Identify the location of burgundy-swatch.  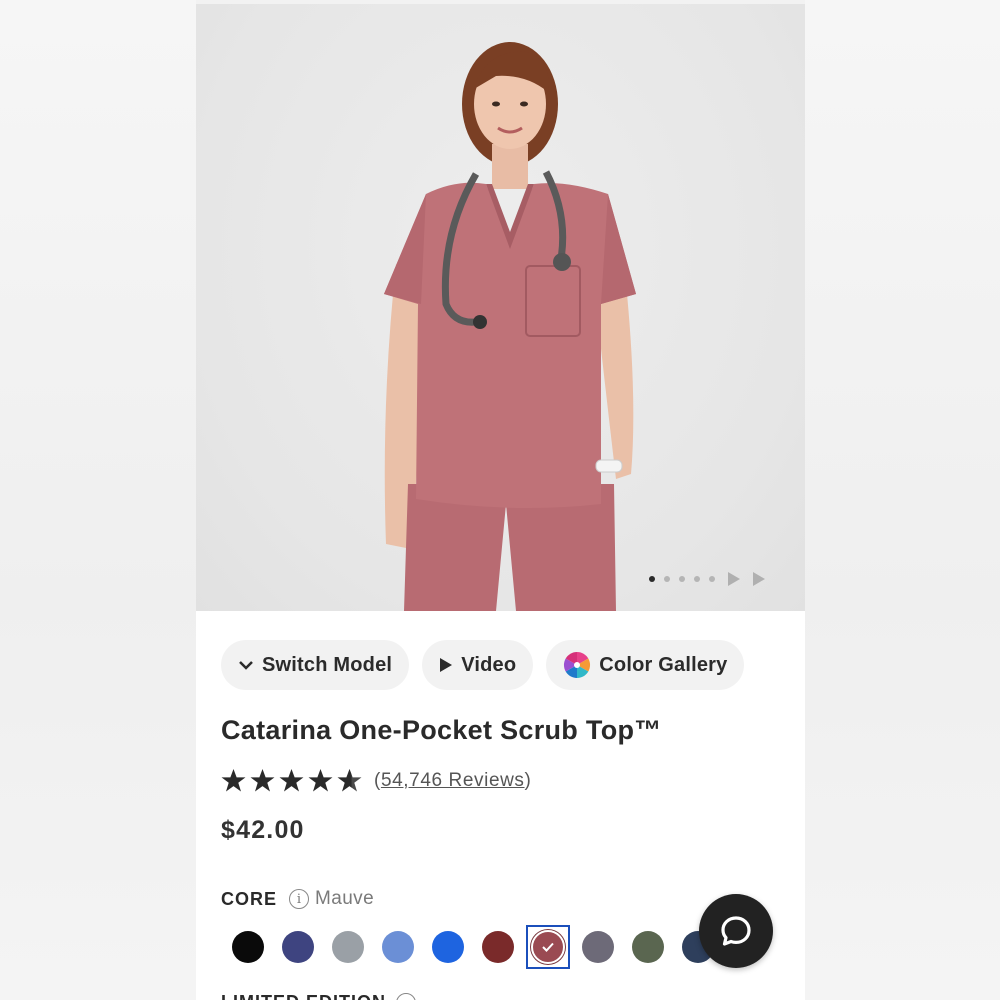
(498, 947).